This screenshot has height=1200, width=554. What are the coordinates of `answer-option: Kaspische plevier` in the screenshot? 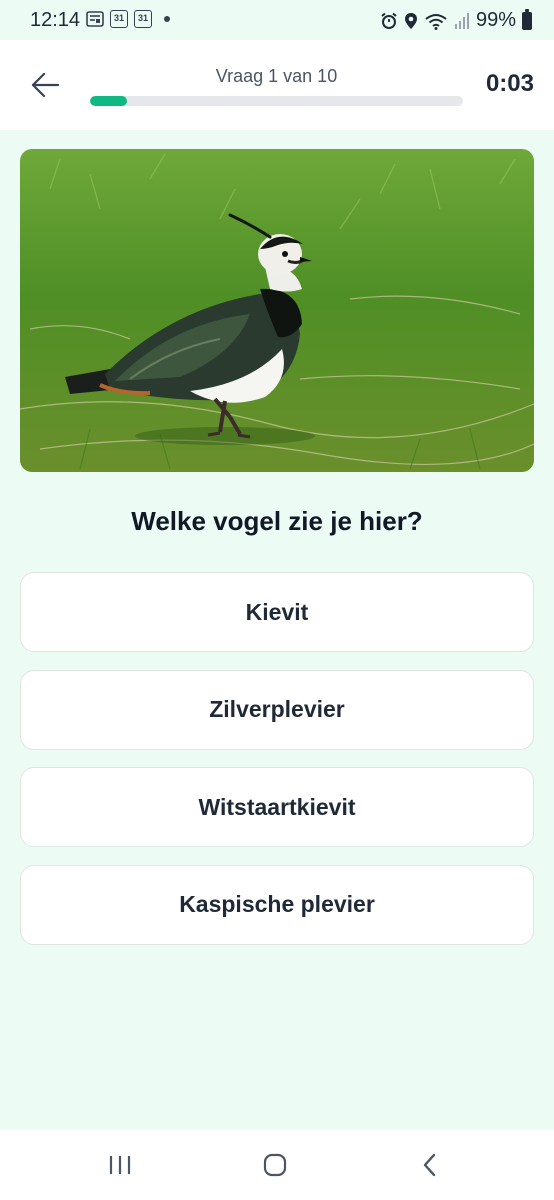 It's located at (277, 904).